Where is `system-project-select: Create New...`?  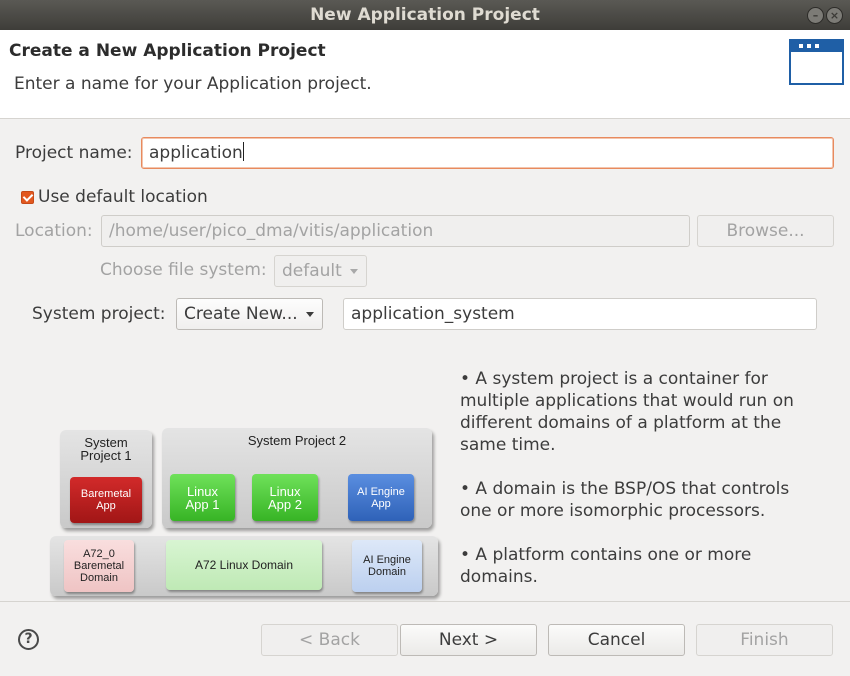 system-project-select: Create New... is located at coordinates (249, 314).